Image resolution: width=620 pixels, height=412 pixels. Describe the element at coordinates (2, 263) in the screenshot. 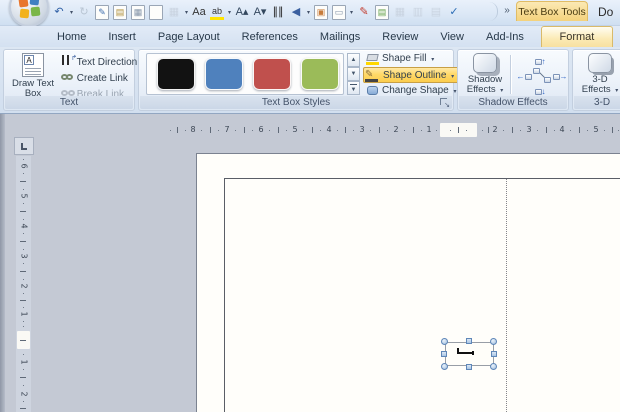

I see `window-left-edge` at that location.